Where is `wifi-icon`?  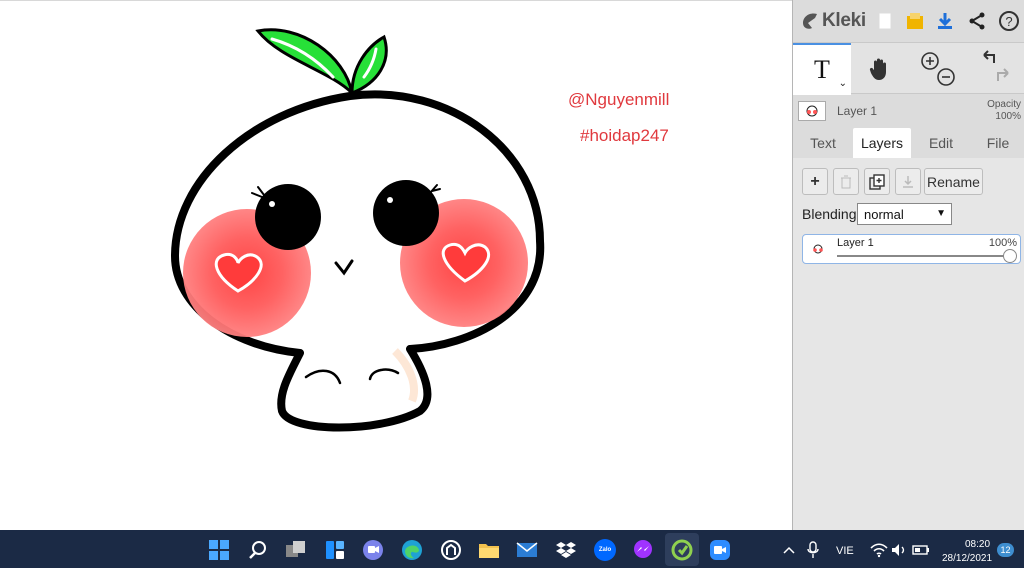 wifi-icon is located at coordinates (879, 550).